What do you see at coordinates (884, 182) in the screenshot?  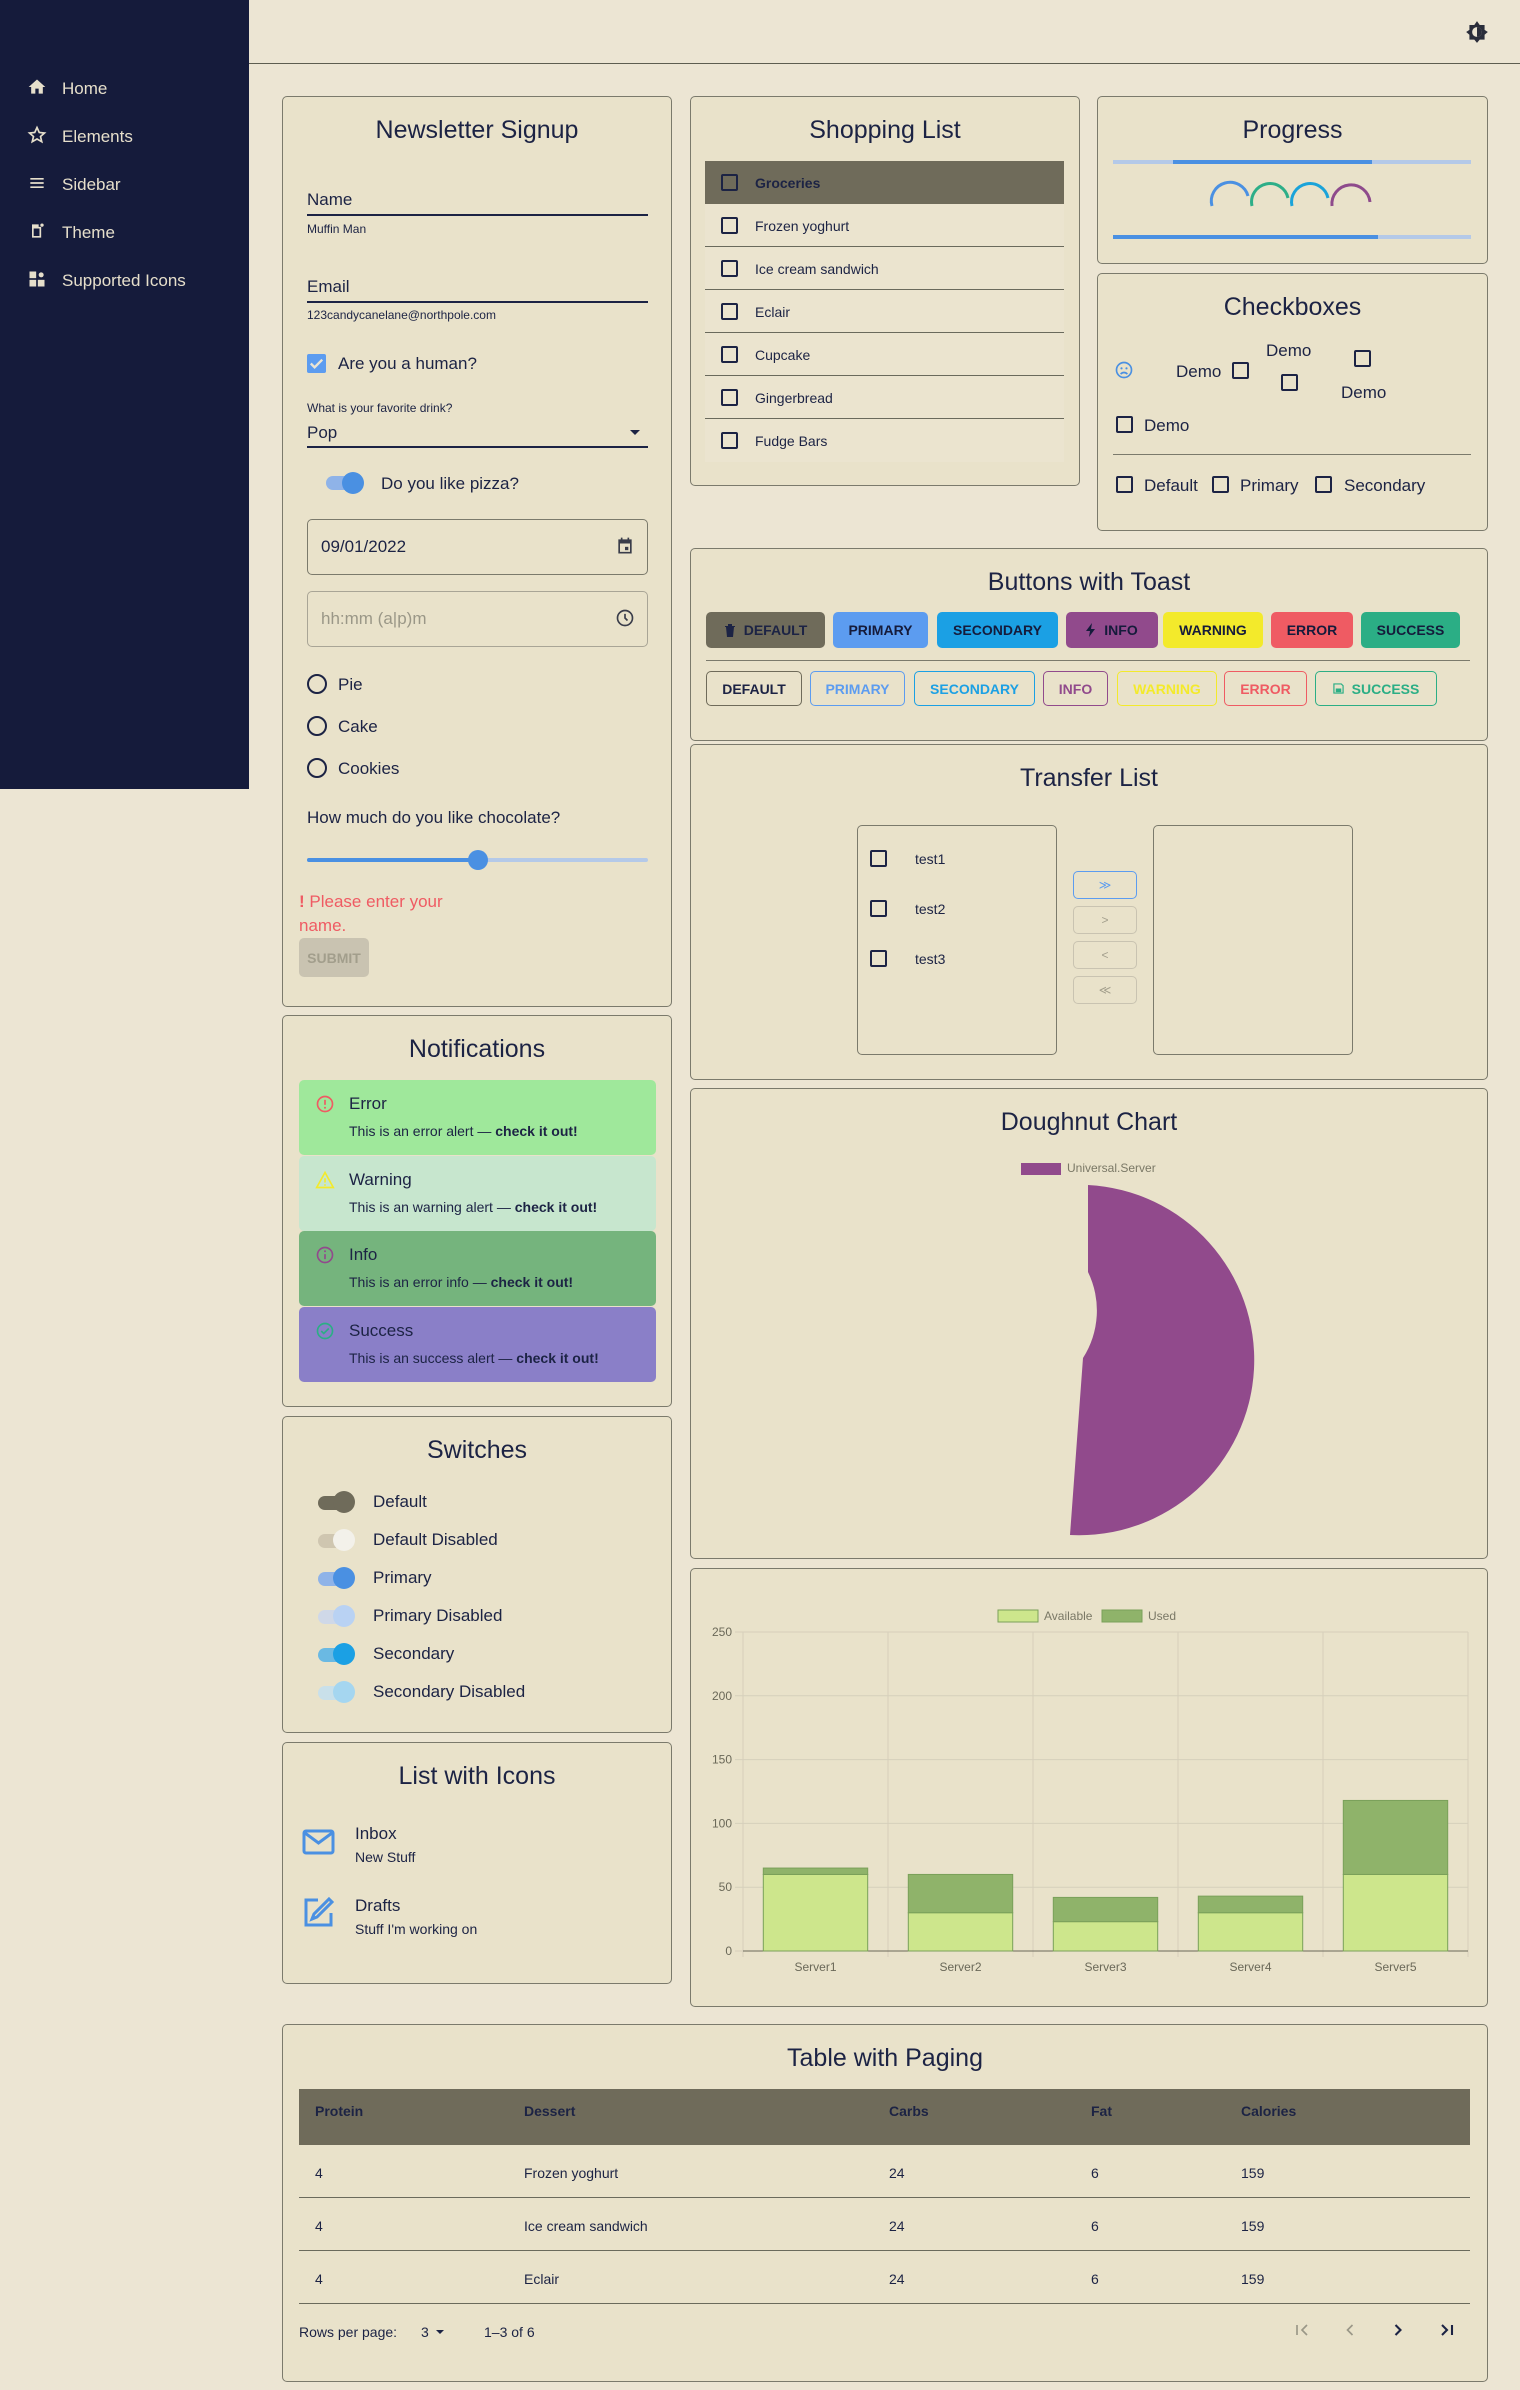 I see `shopping-header: Groceries` at bounding box center [884, 182].